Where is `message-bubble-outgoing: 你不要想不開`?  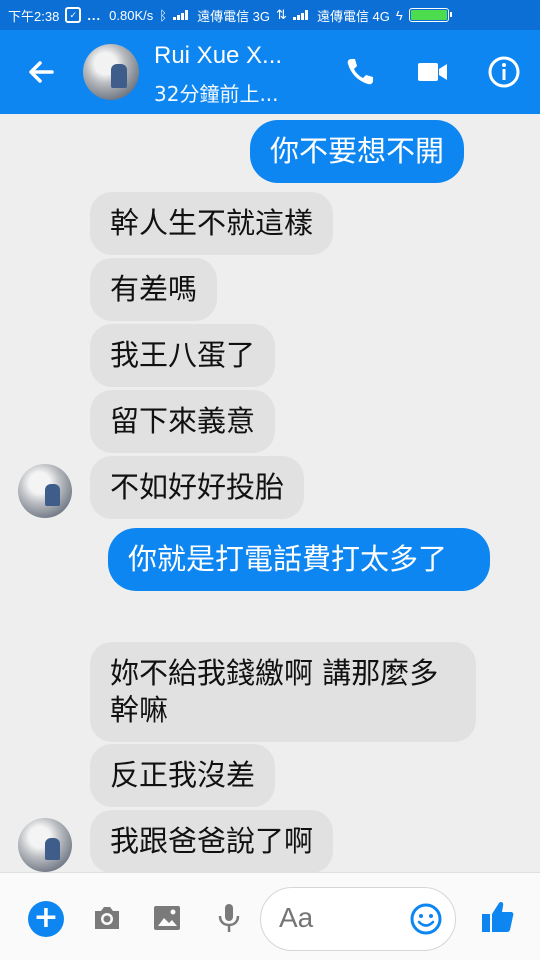
message-bubble-outgoing: 你不要想不開 is located at coordinates (357, 151).